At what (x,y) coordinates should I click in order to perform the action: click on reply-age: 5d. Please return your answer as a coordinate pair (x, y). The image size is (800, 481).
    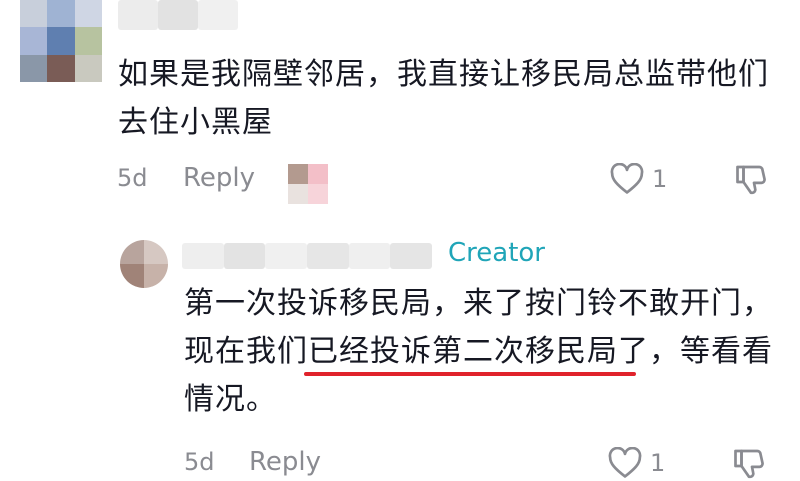
    Looking at the image, I should click on (199, 462).